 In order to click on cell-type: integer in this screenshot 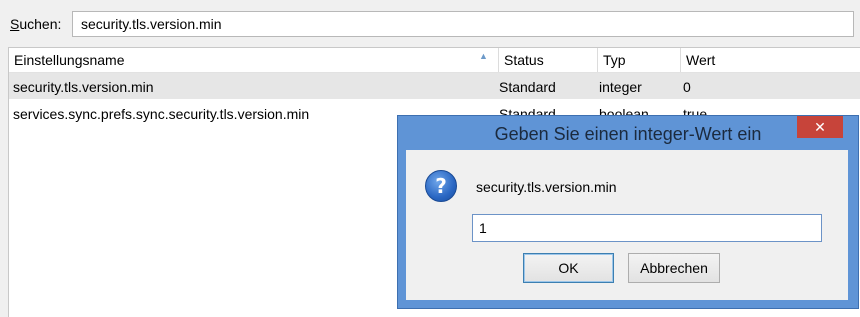, I will do `click(620, 87)`.